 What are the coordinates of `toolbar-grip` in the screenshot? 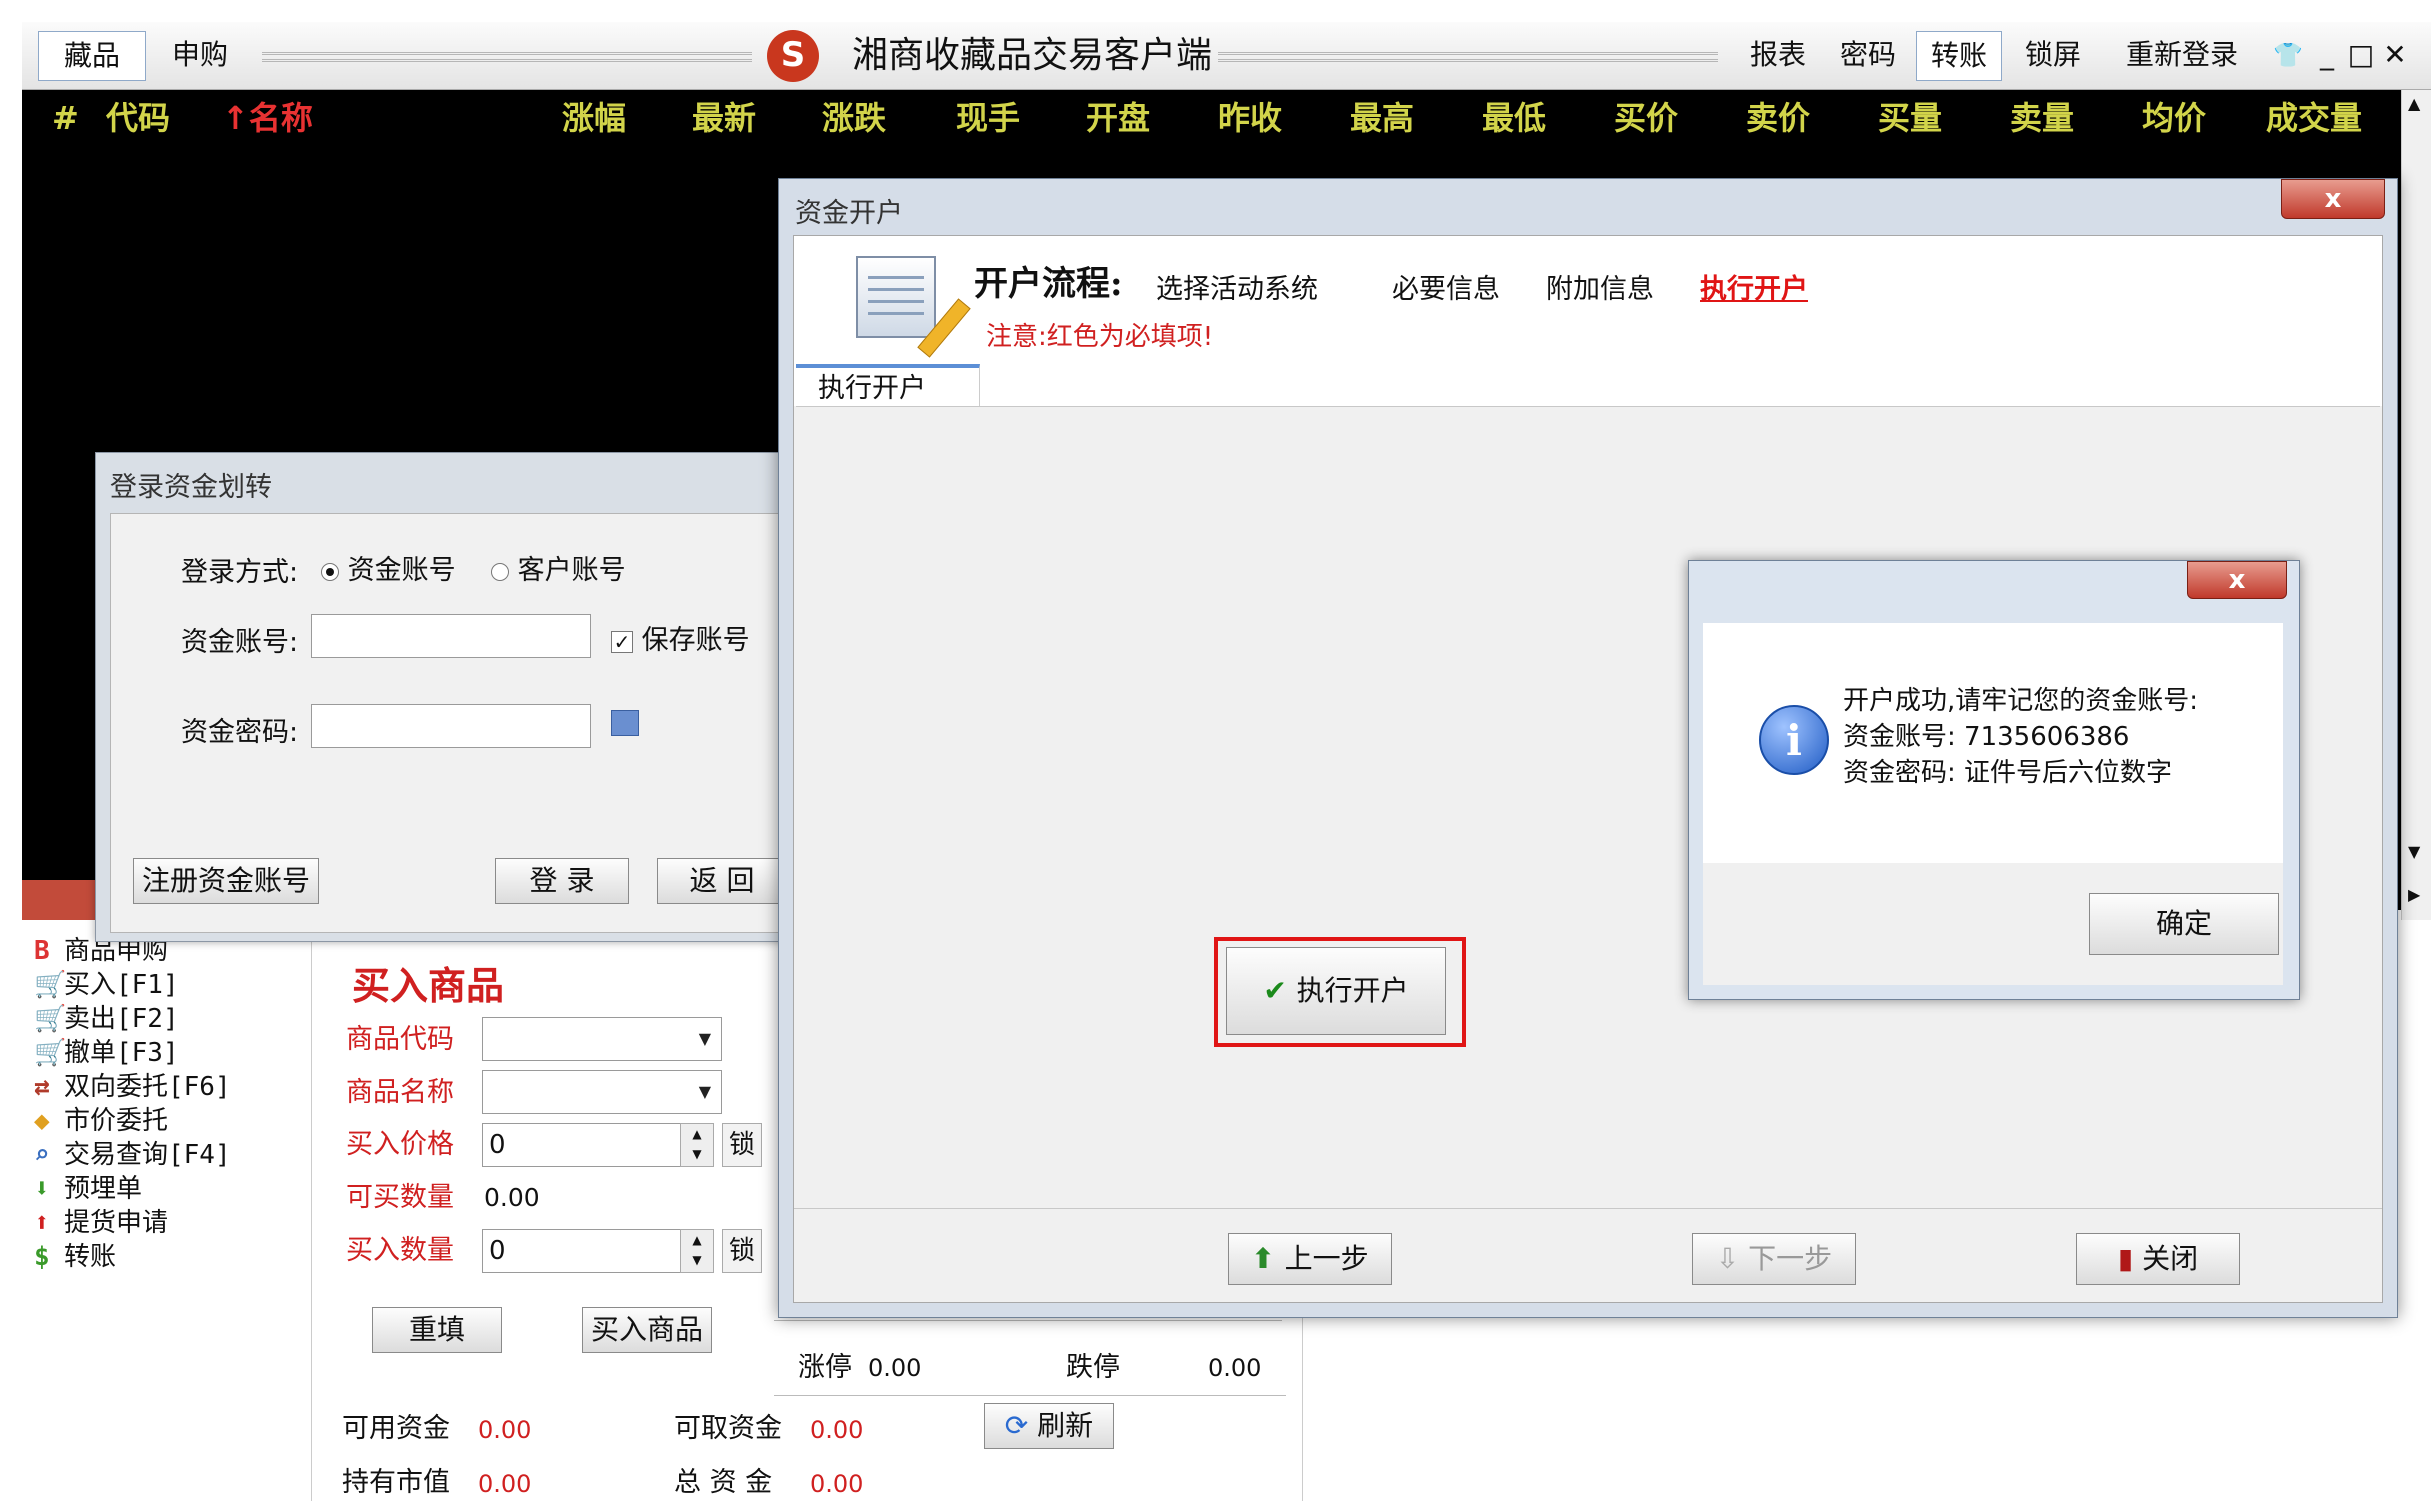 It's located at (507, 57).